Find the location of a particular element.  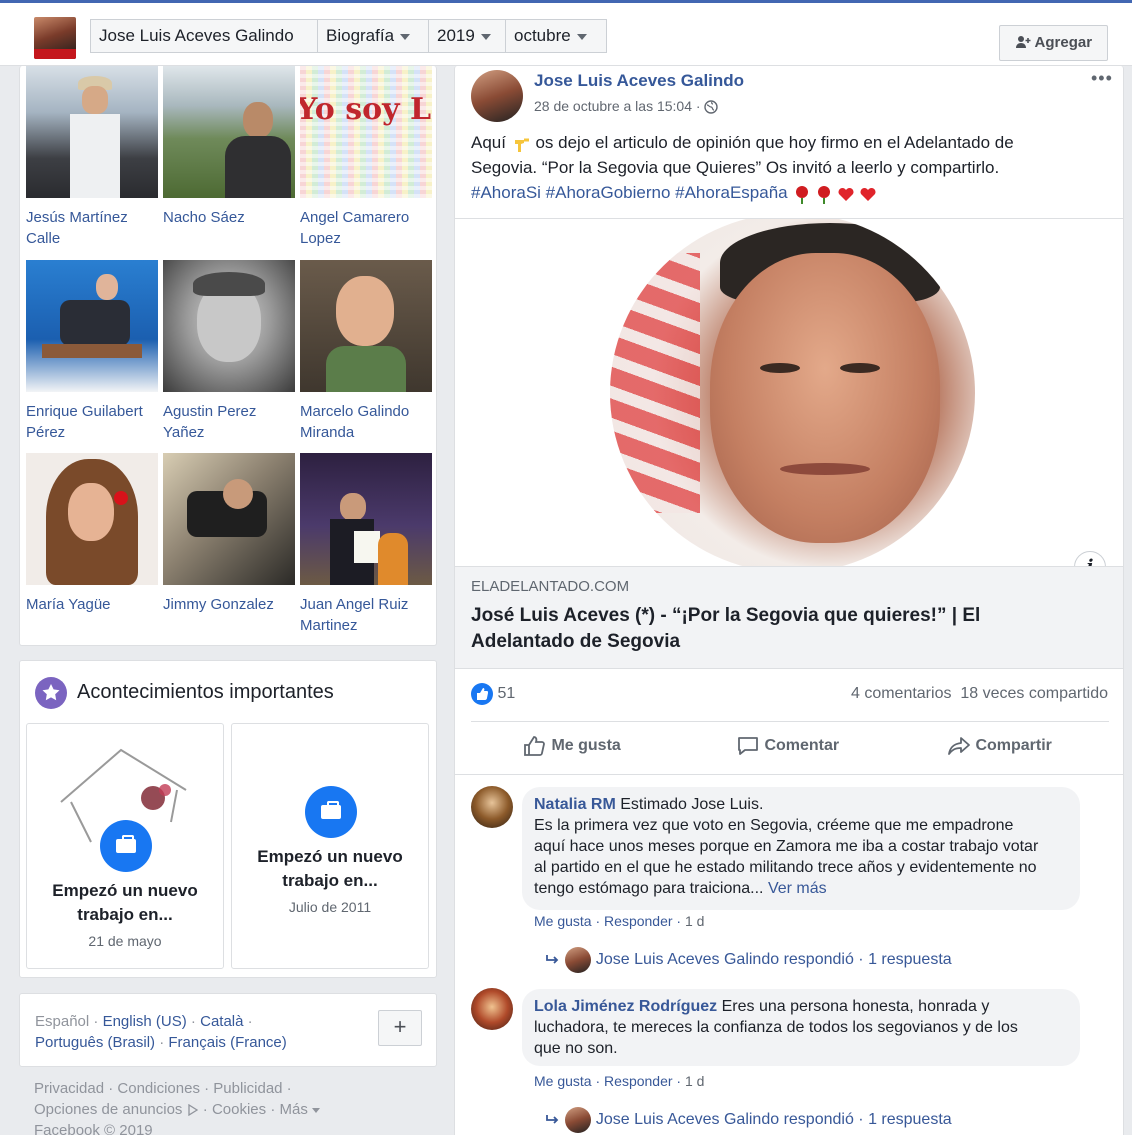

friend-tile: María Yagüe is located at coordinates (92, 534).